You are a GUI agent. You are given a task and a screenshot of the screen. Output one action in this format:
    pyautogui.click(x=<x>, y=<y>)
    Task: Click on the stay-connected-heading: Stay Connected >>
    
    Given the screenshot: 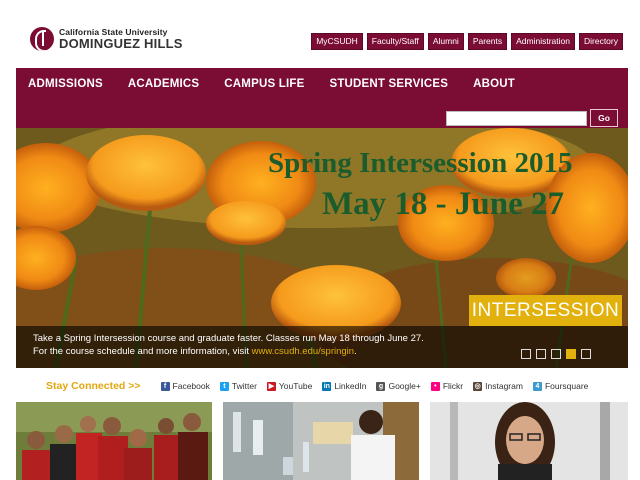 What is the action you would take?
    pyautogui.click(x=93, y=386)
    